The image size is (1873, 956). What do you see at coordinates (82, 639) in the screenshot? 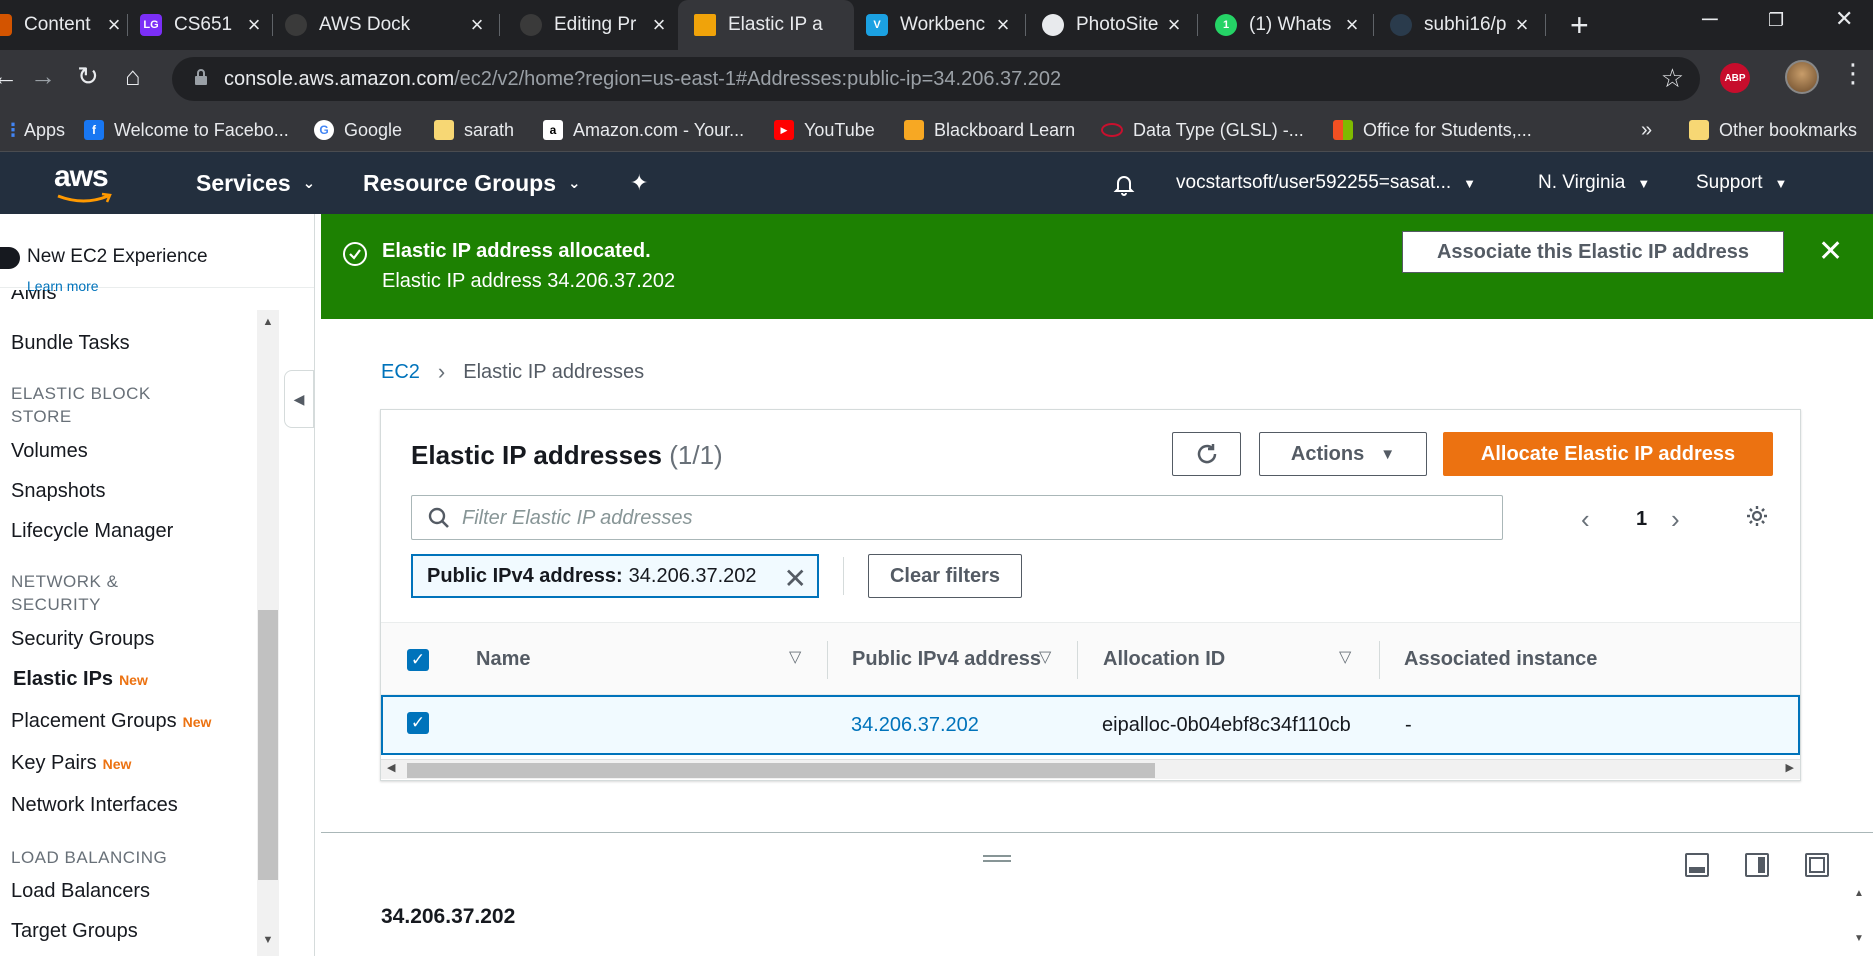
I see `sidebar-item-security-groups: Security Groups` at bounding box center [82, 639].